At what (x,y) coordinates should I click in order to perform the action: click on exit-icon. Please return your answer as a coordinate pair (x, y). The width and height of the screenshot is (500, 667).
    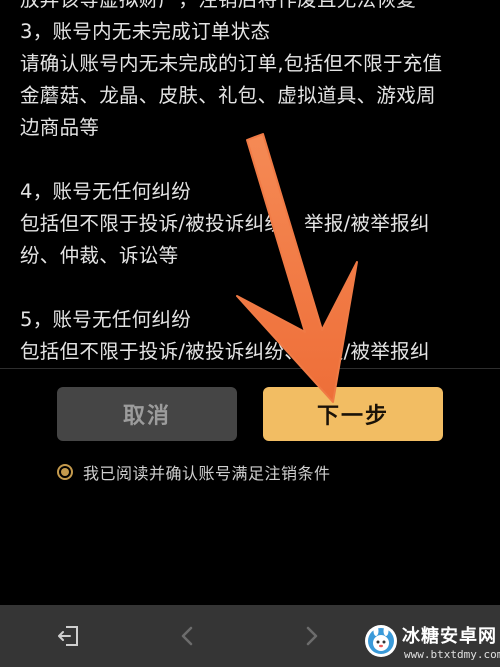
    Looking at the image, I should click on (69, 636).